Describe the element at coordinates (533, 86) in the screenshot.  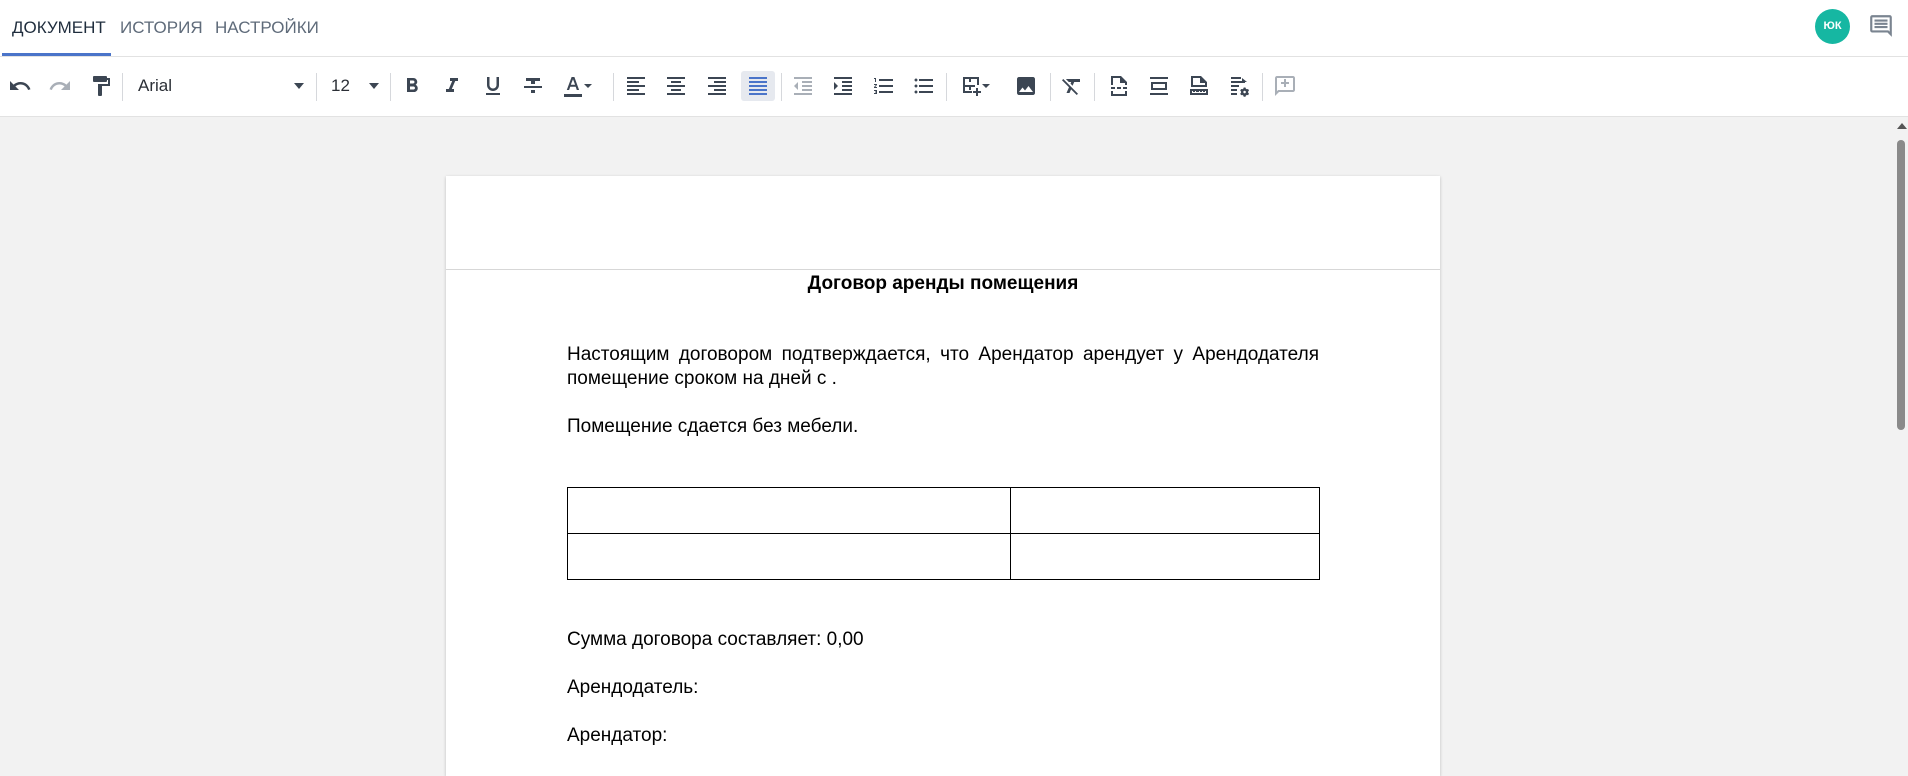
I see `strikethrough-icon` at that location.